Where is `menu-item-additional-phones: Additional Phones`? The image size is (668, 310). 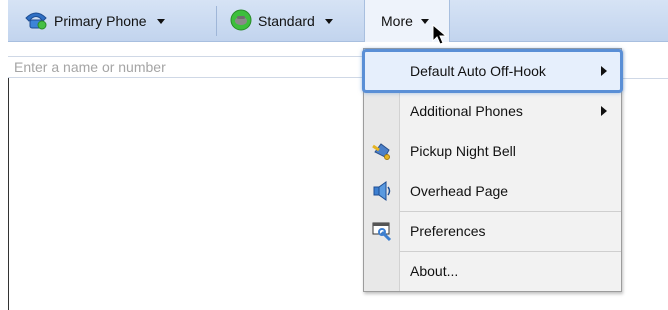
menu-item-additional-phones: Additional Phones is located at coordinates (492, 111).